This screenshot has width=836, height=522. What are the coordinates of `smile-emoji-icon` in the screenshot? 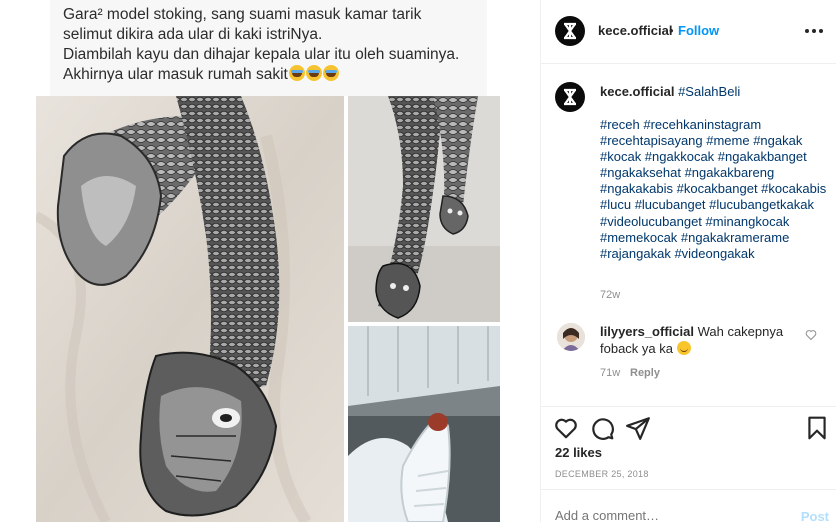 It's located at (683, 348).